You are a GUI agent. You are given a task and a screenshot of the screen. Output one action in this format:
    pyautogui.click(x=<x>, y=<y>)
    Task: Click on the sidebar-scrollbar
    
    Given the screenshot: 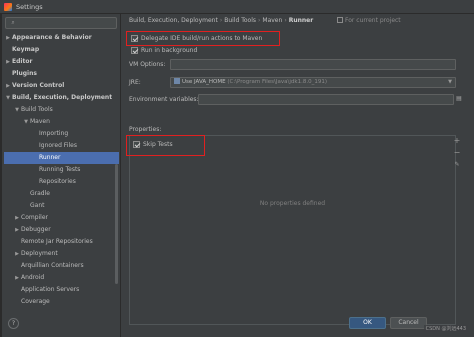 What is the action you would take?
    pyautogui.click(x=116, y=224)
    